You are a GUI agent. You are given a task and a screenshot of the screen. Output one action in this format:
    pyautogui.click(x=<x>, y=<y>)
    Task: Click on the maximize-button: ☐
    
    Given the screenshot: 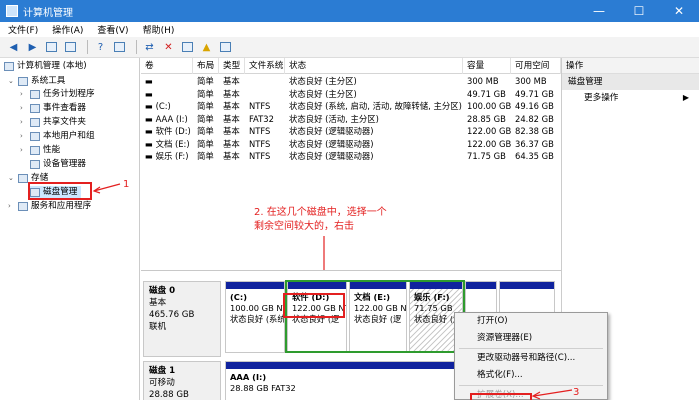 What is the action you would take?
    pyautogui.click(x=639, y=11)
    